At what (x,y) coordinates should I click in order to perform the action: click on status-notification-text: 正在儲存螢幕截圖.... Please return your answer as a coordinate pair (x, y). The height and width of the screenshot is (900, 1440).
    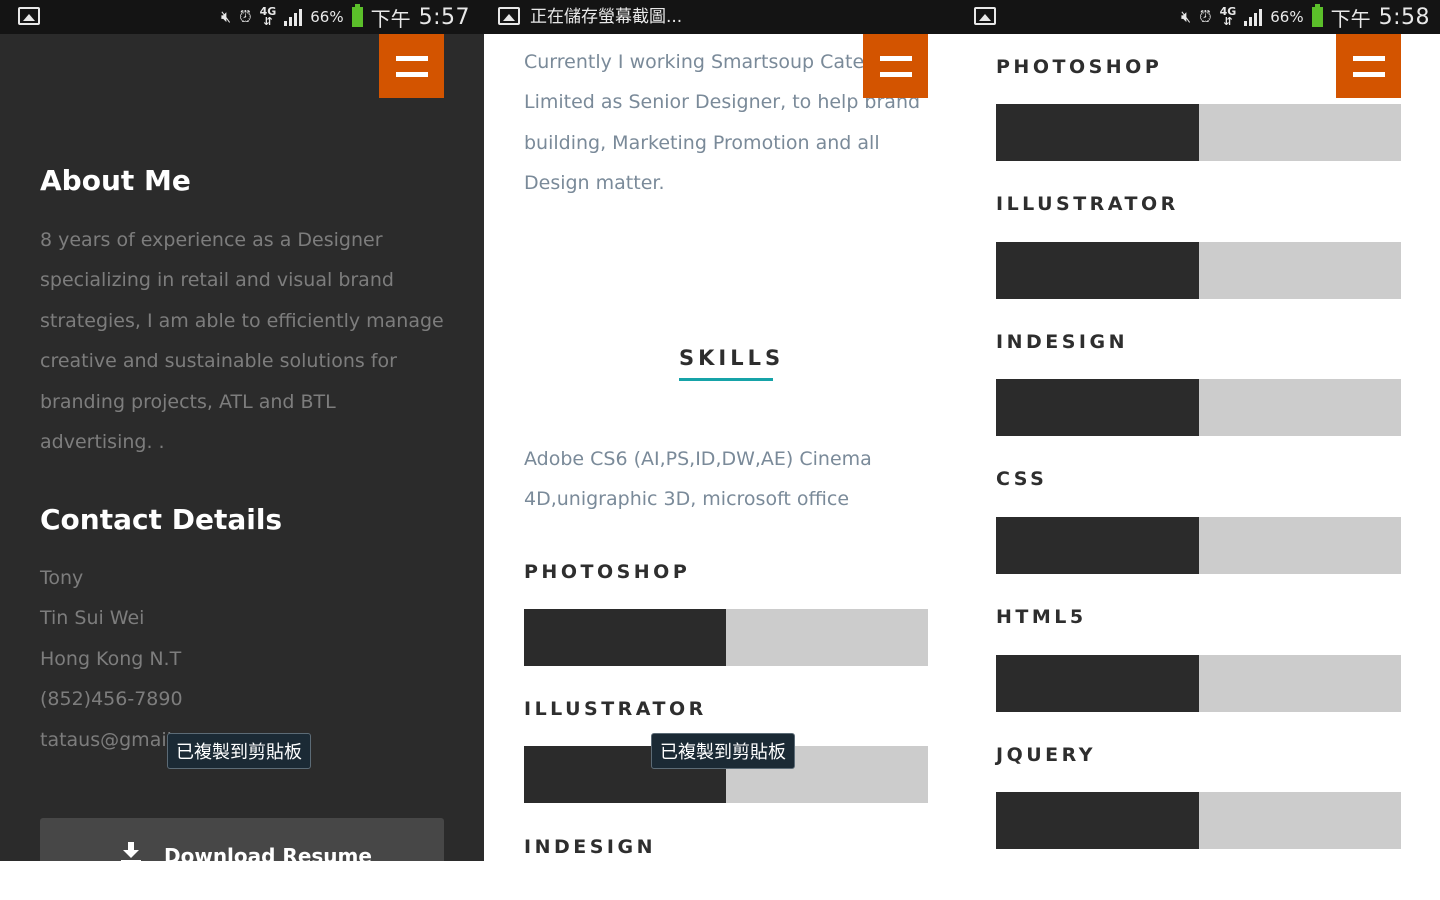
    Looking at the image, I should click on (606, 17).